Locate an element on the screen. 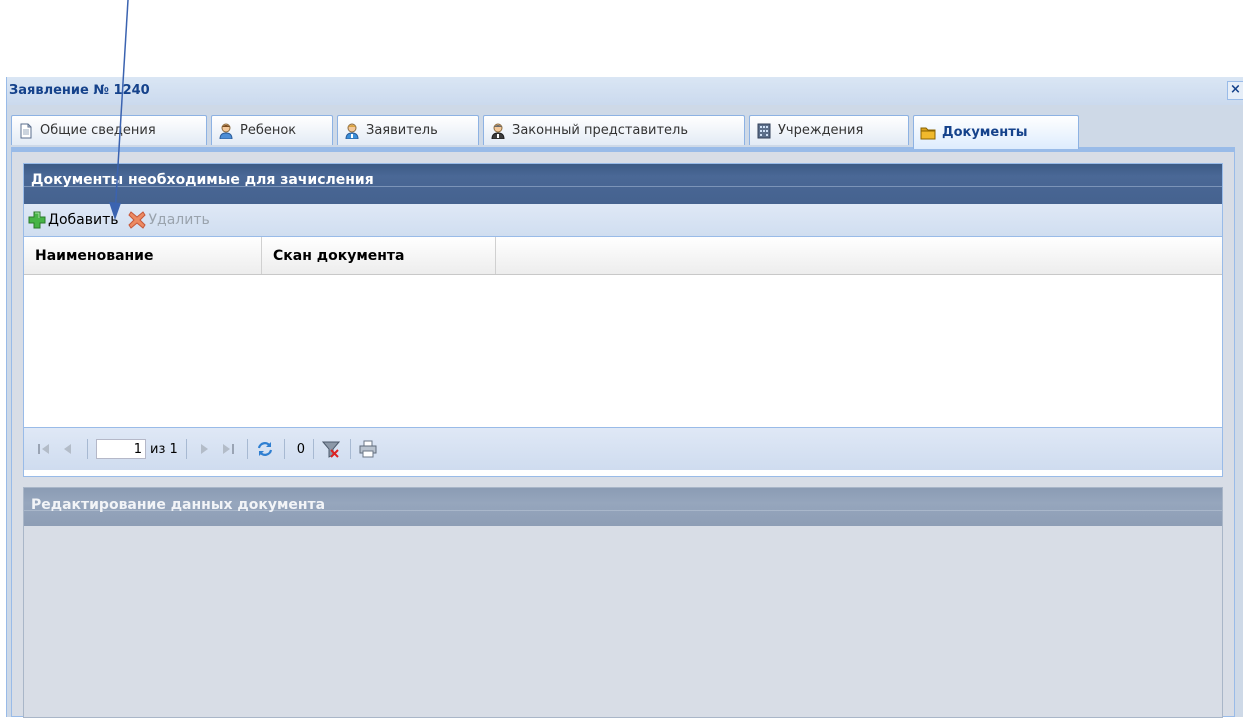  documents-toolbar: Добавить Удалить is located at coordinates (623, 220).